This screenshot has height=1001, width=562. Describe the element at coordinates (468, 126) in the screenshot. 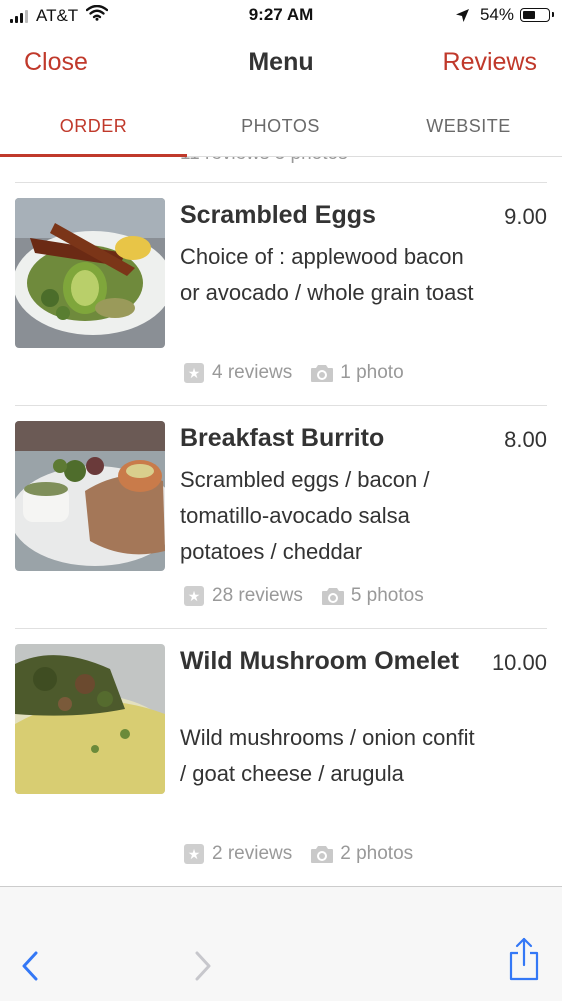

I see `tab-website: WEBSITE` at that location.